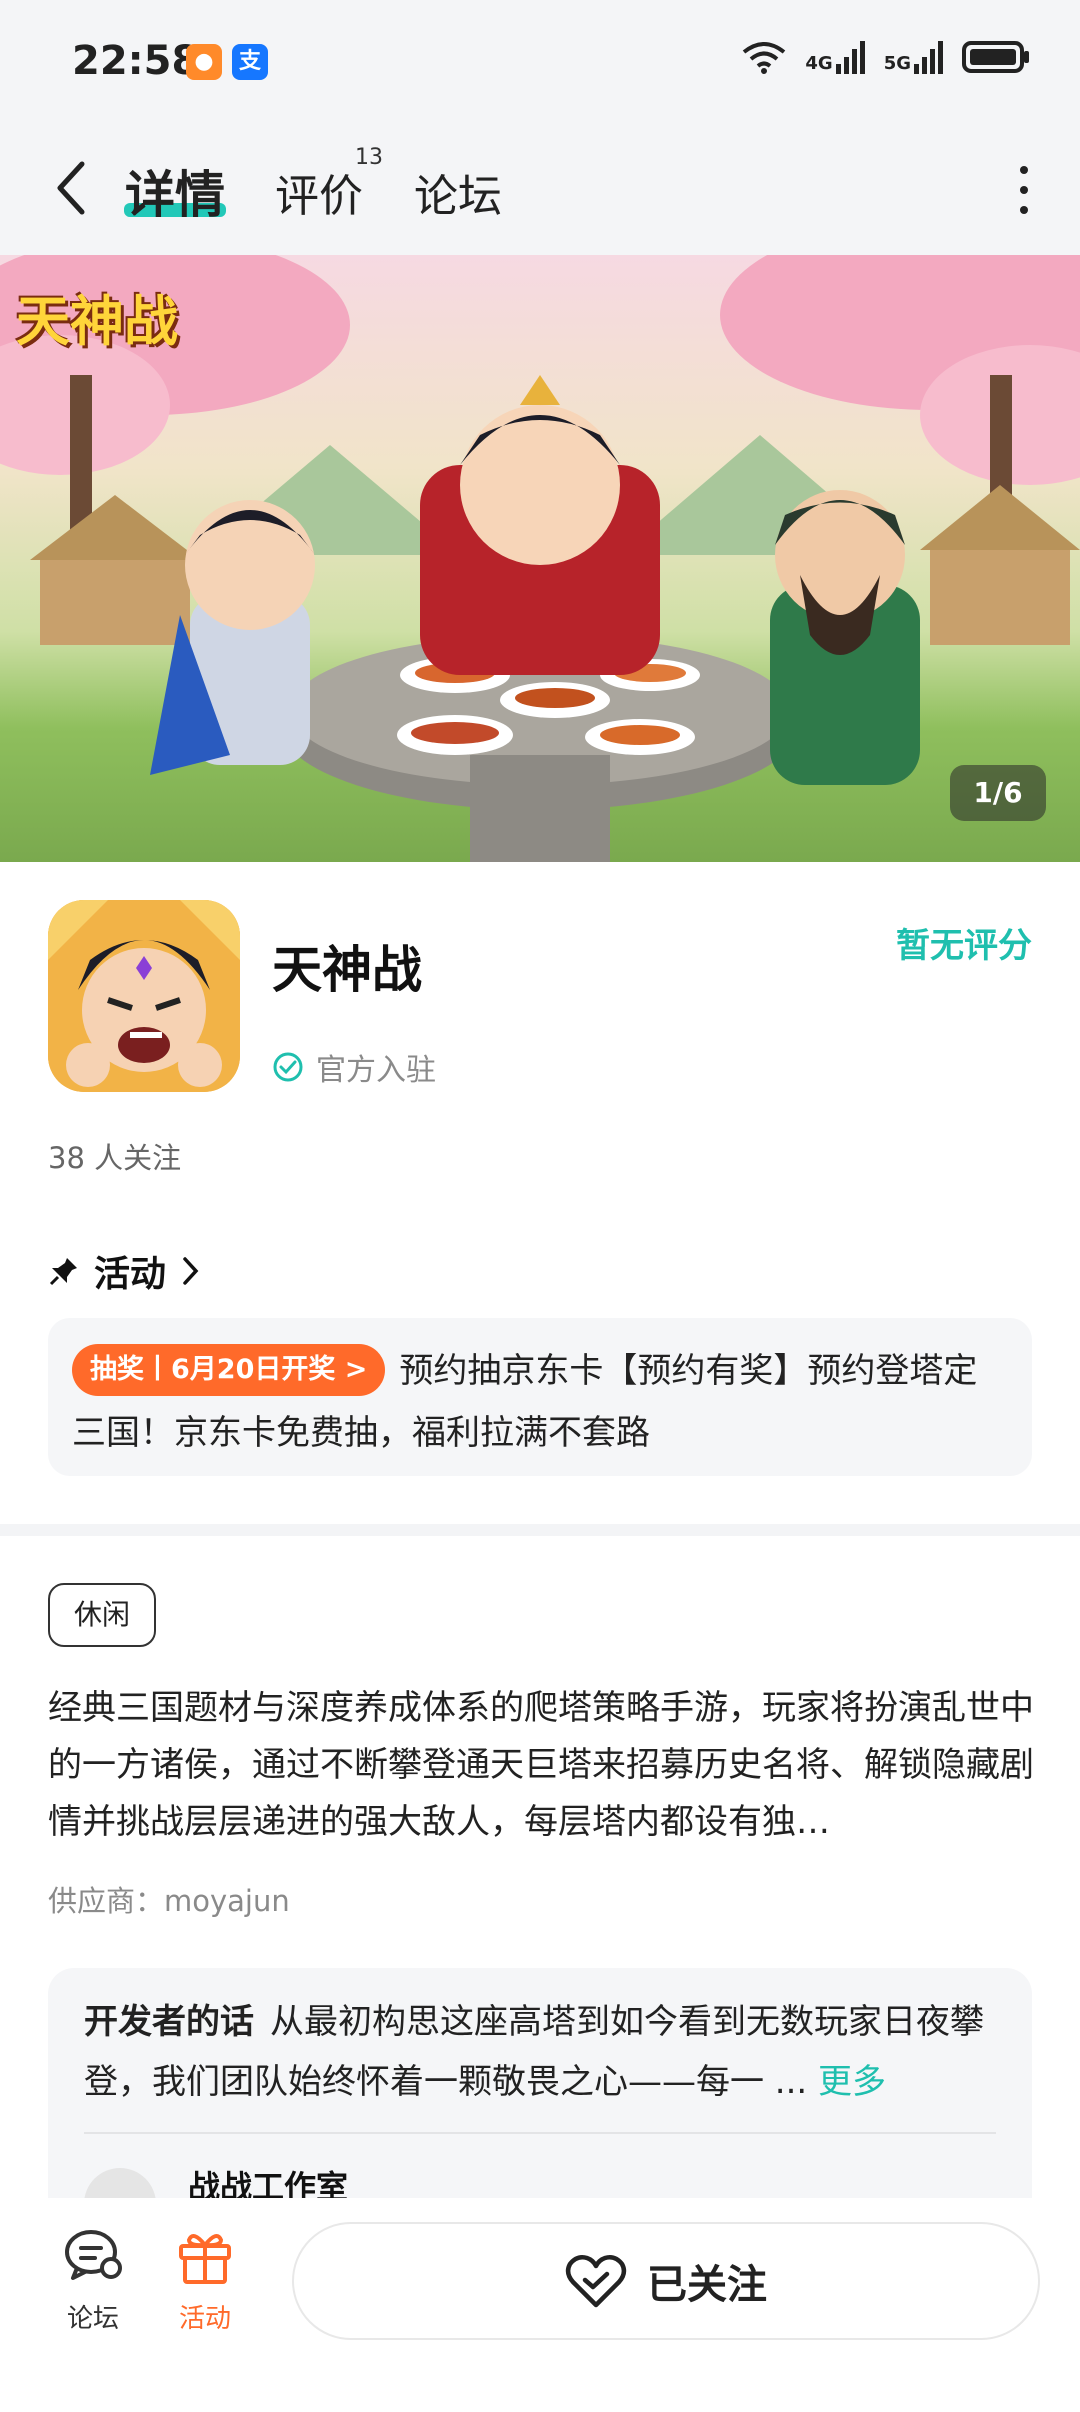 This screenshot has width=1080, height=2412. Describe the element at coordinates (169, 1901) in the screenshot. I see `supplier-info: 供应商：moyajun` at that location.